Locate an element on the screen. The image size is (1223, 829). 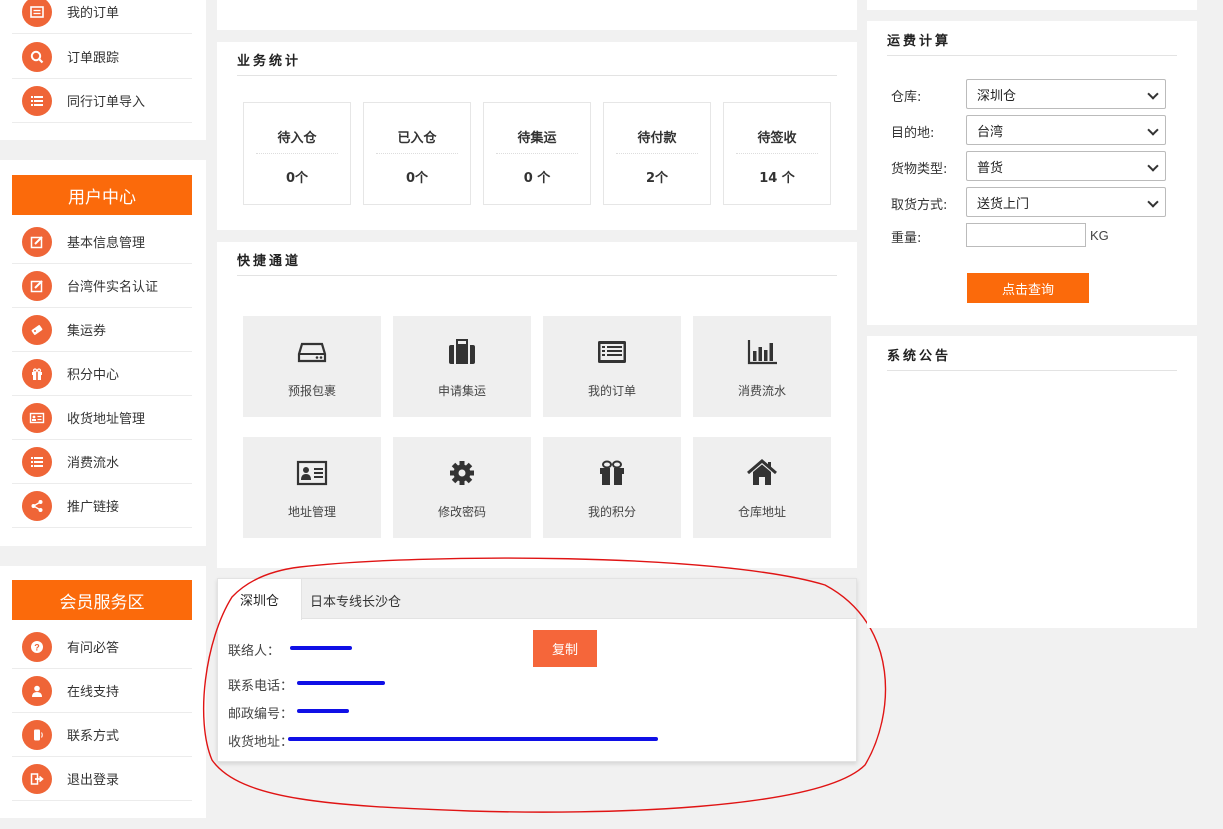
tab-shenzhen: 深圳仓 is located at coordinates (260, 599).